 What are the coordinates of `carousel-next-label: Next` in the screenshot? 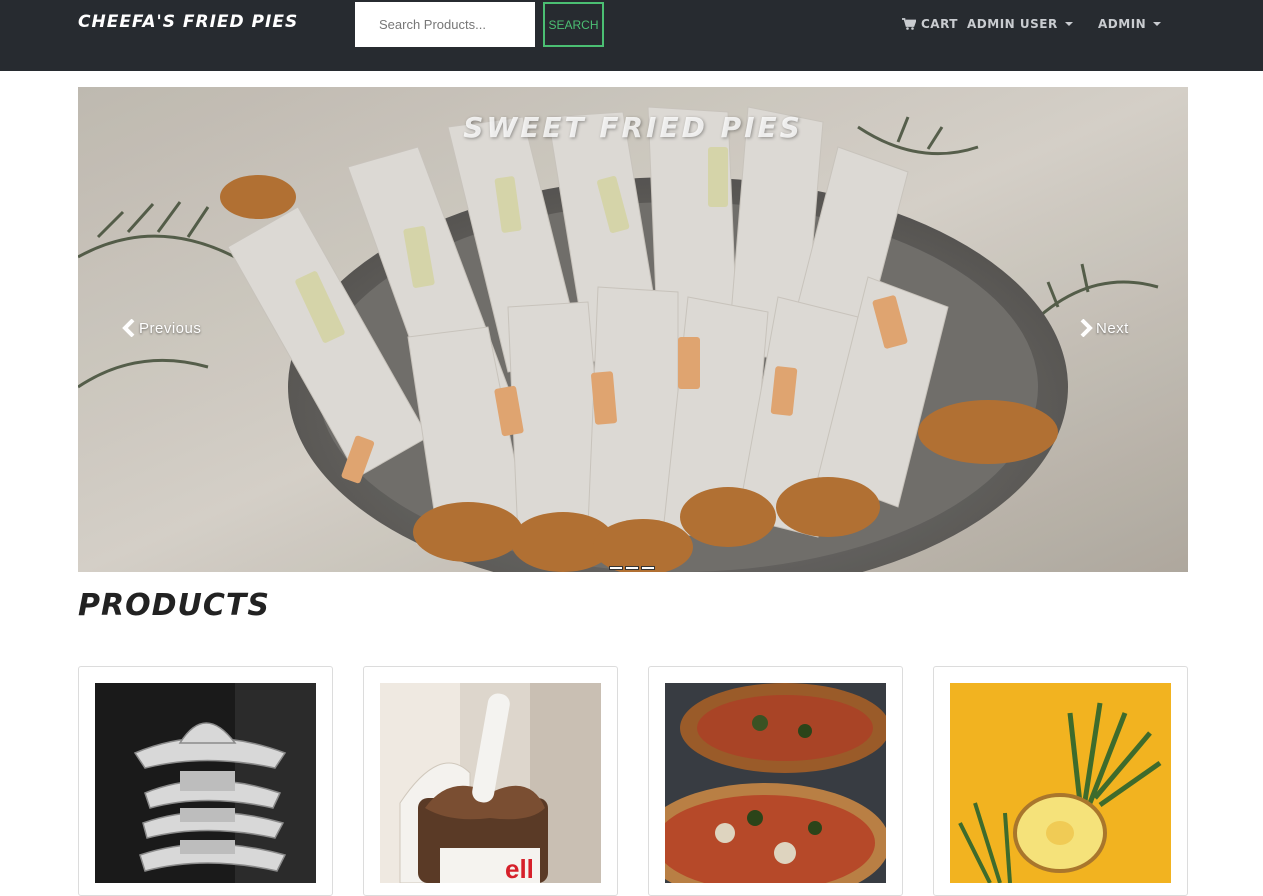 It's located at (1112, 328).